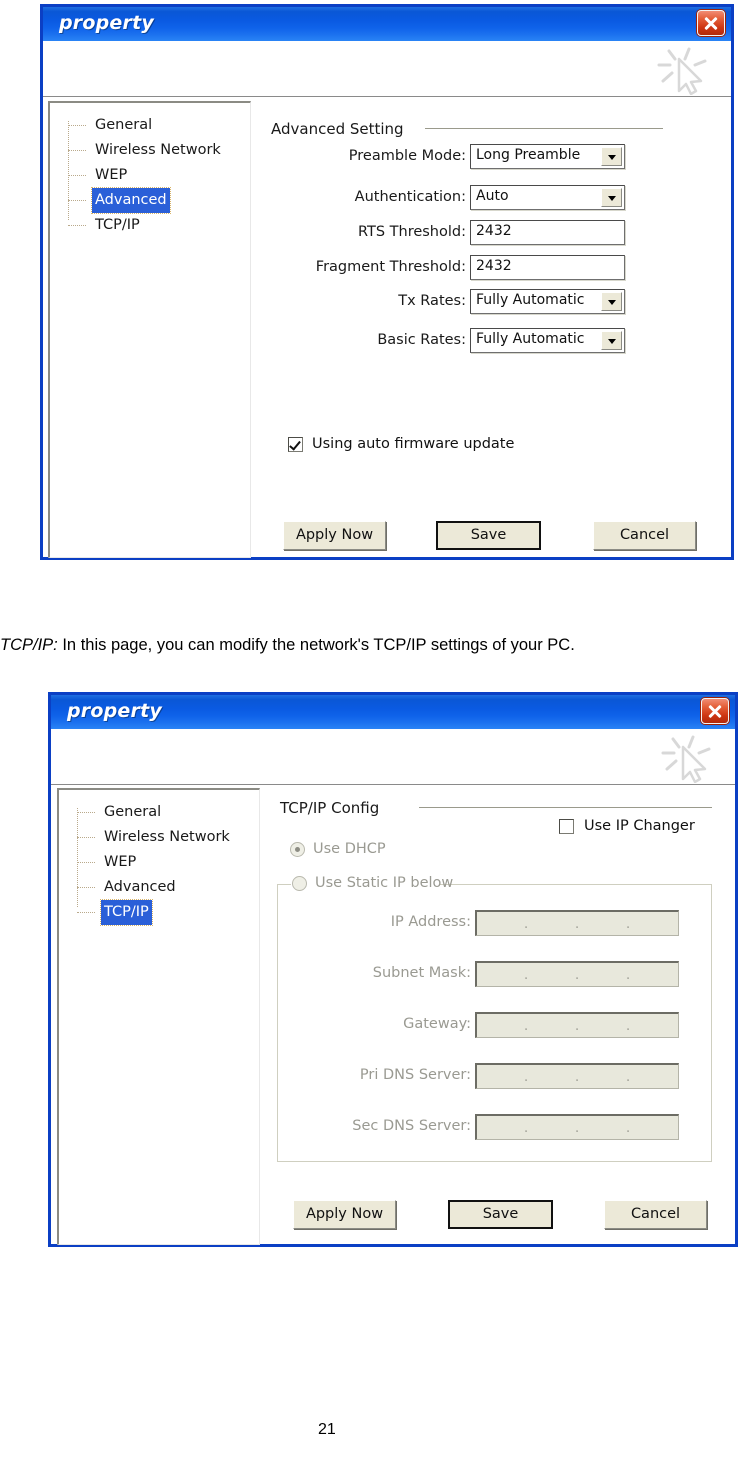 The height and width of the screenshot is (1468, 738). What do you see at coordinates (547, 232) in the screenshot?
I see `rts-threshold-input: 2432` at bounding box center [547, 232].